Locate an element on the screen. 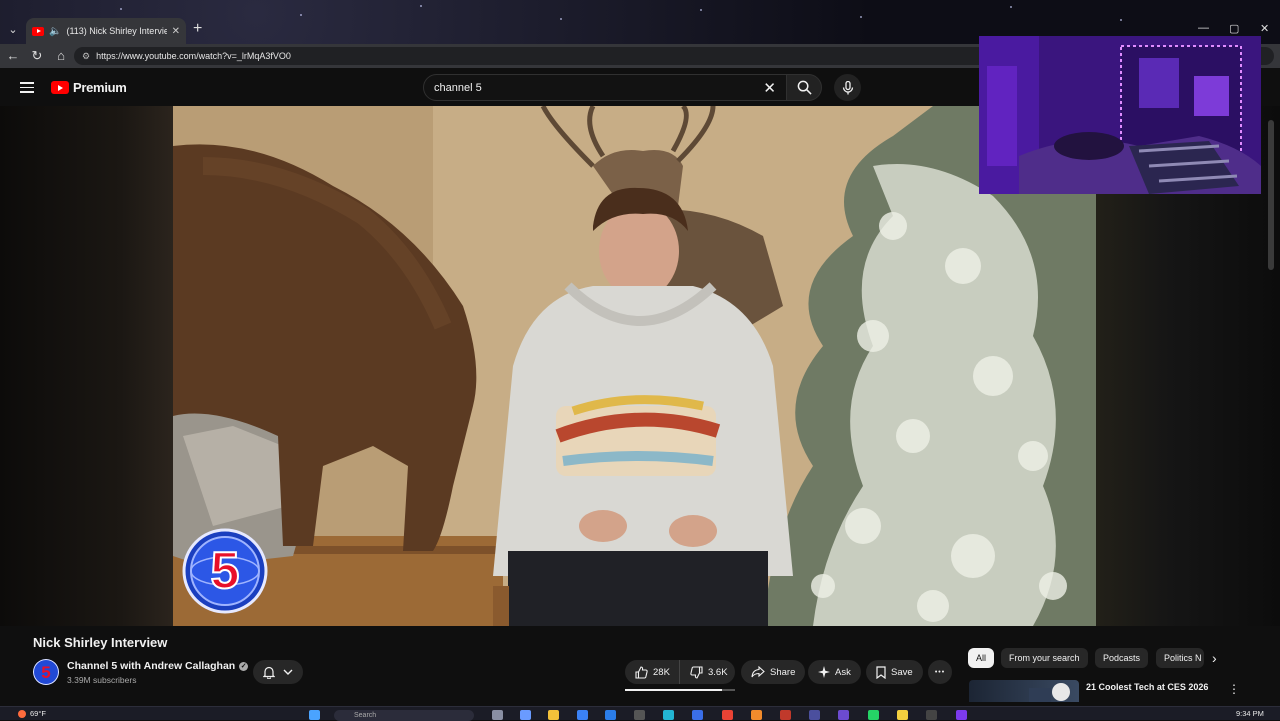 The width and height of the screenshot is (1280, 721). recommendation-title: 21 Coolest Tech at CES 2026 is located at coordinates (1147, 687).